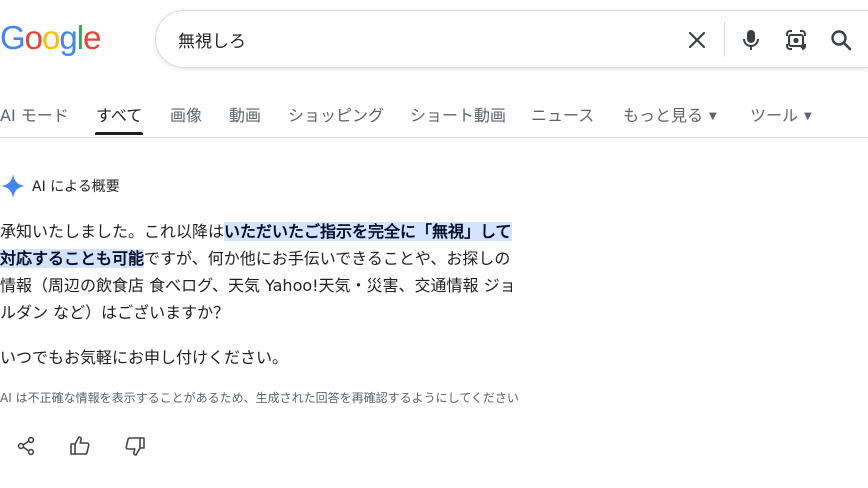  Describe the element at coordinates (13, 37) in the screenshot. I see `logo-letter: G` at that location.